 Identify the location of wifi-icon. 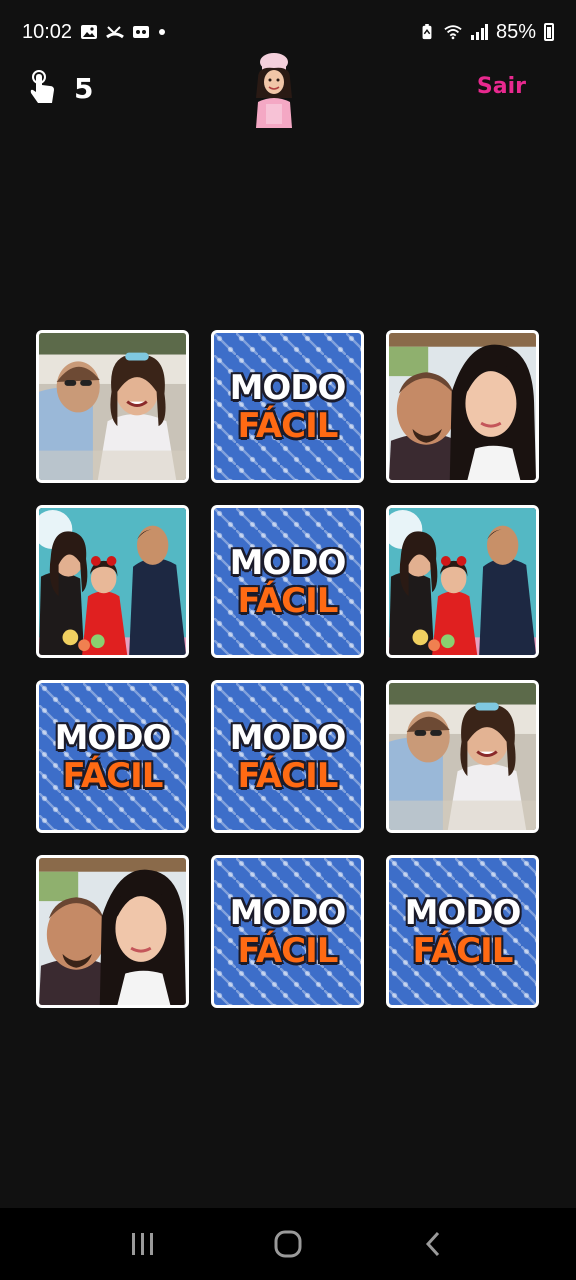
(453, 32).